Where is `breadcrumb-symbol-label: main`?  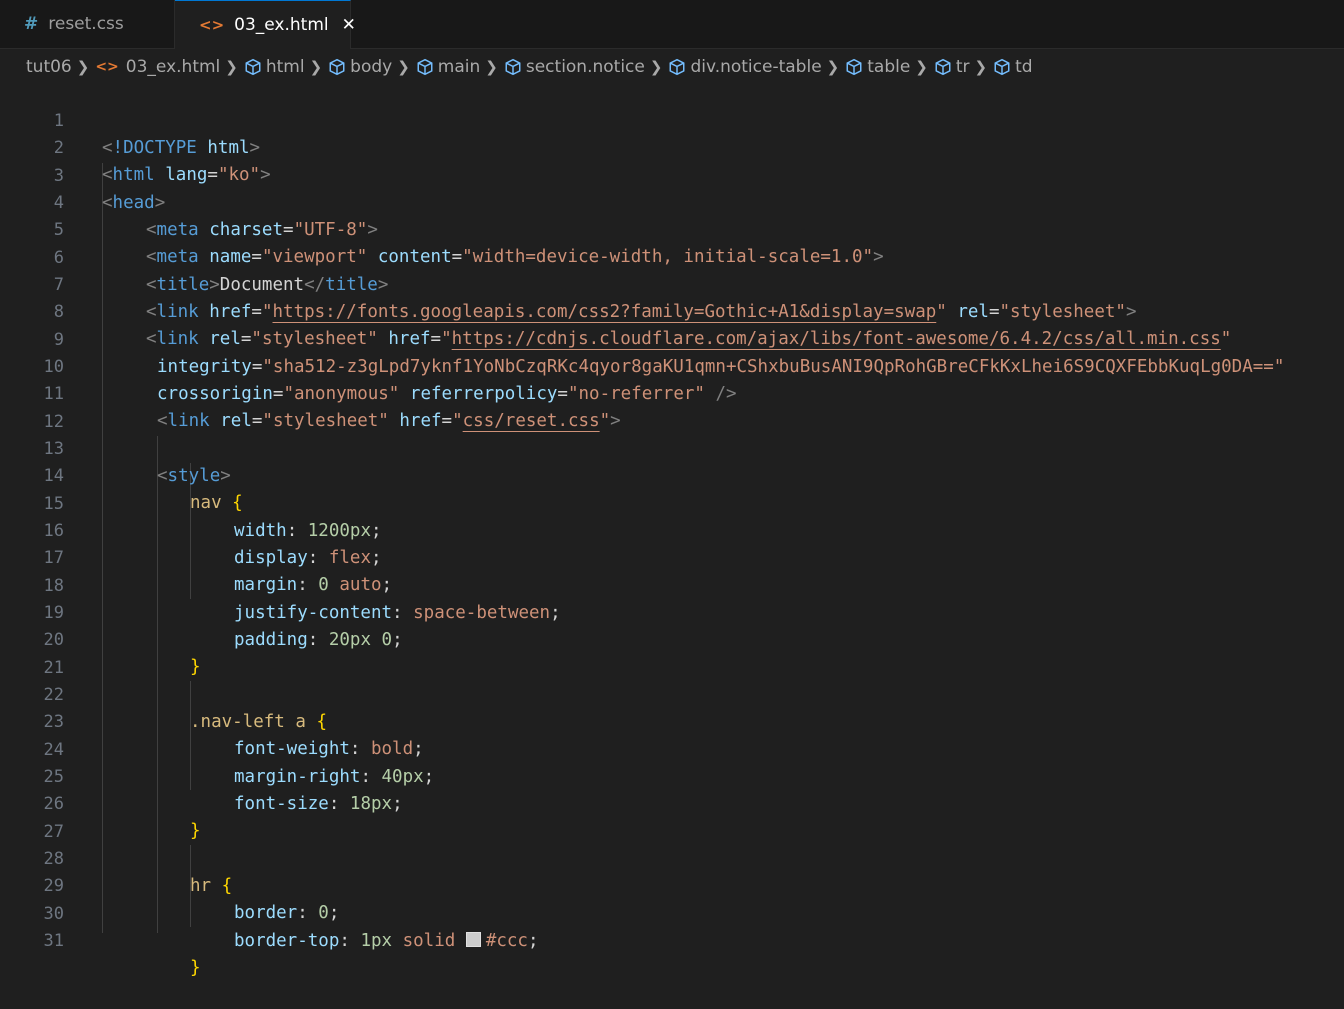
breadcrumb-symbol-label: main is located at coordinates (459, 67).